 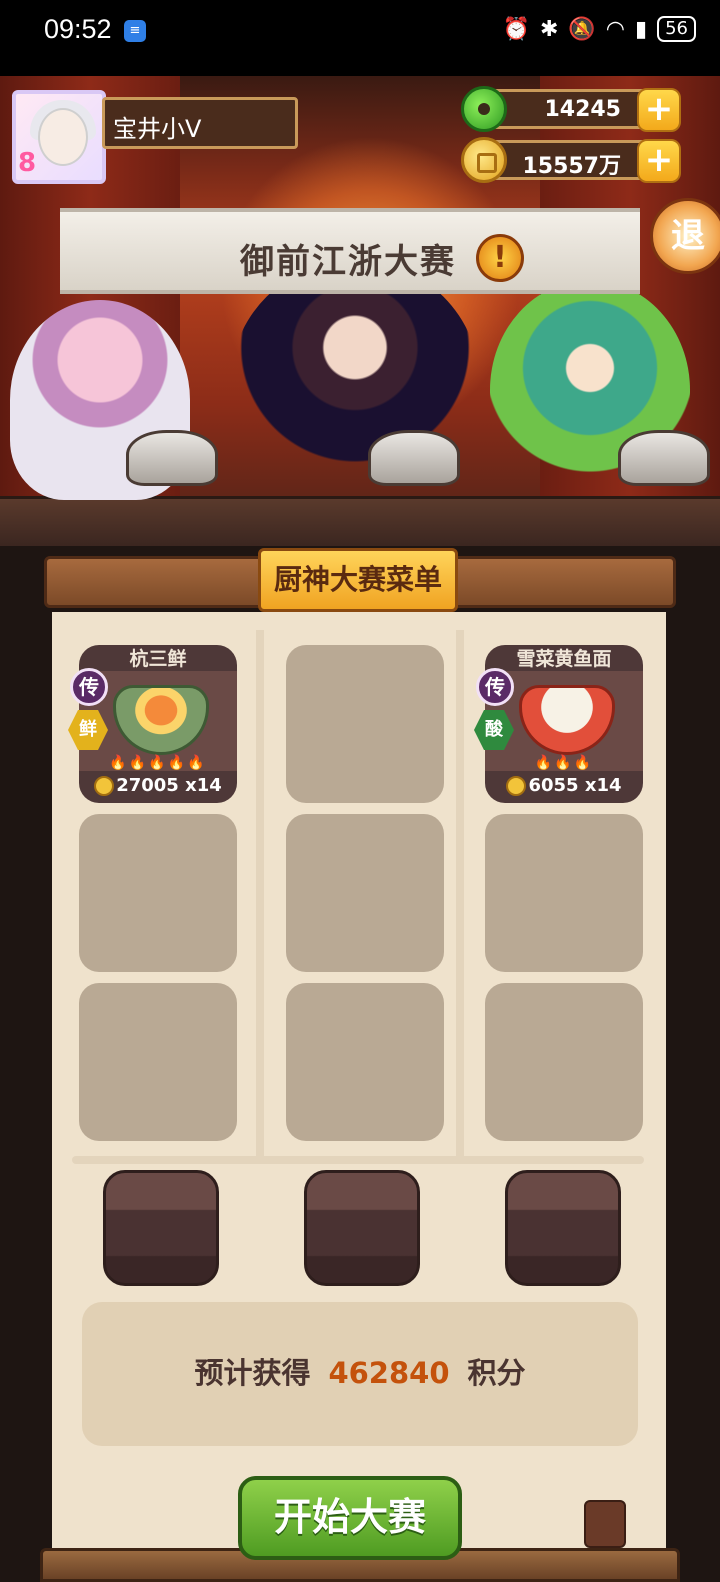 I want to click on start-contest-button: 开始大赛, so click(x=350, y=1518).